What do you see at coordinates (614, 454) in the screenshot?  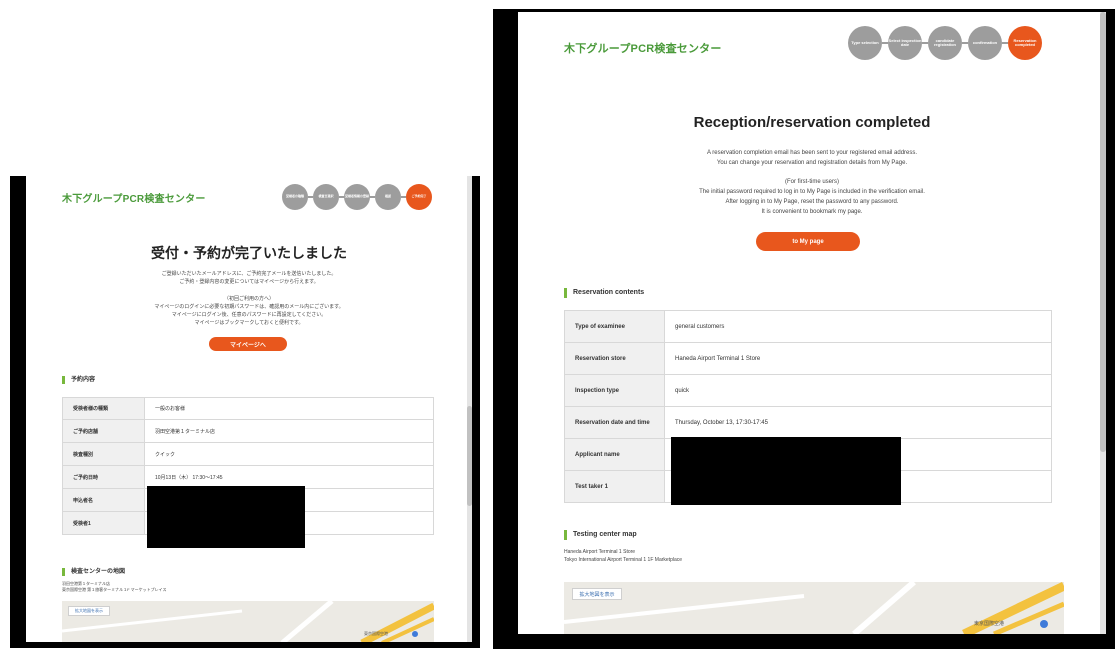 I see `row-label: Applicant name` at bounding box center [614, 454].